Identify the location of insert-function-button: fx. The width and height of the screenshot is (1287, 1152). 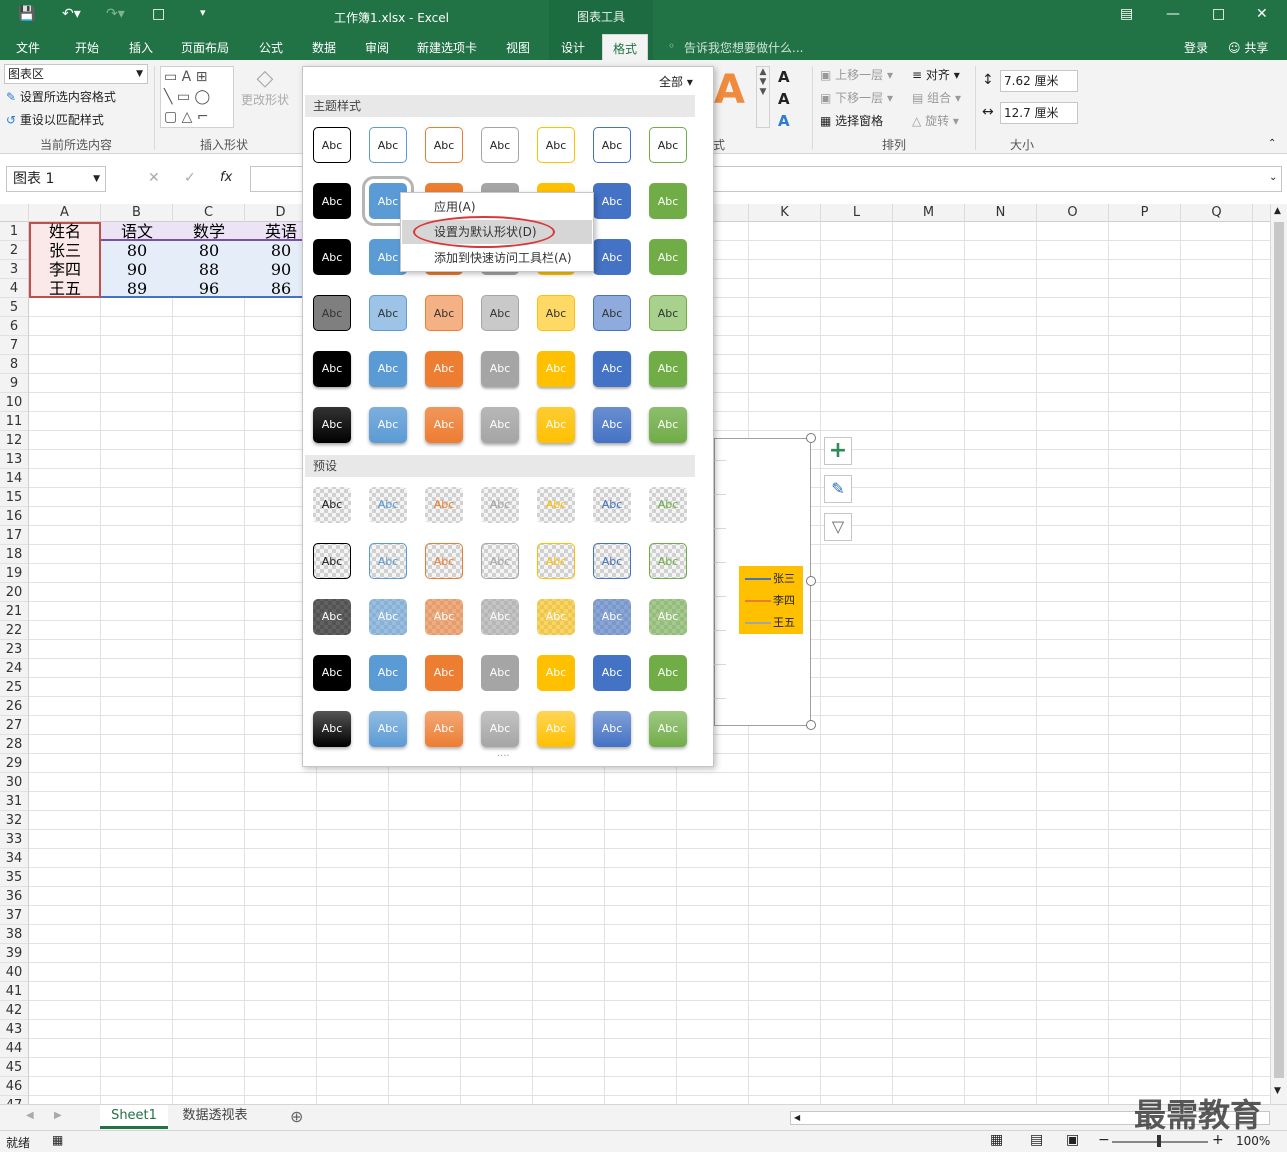
(226, 177).